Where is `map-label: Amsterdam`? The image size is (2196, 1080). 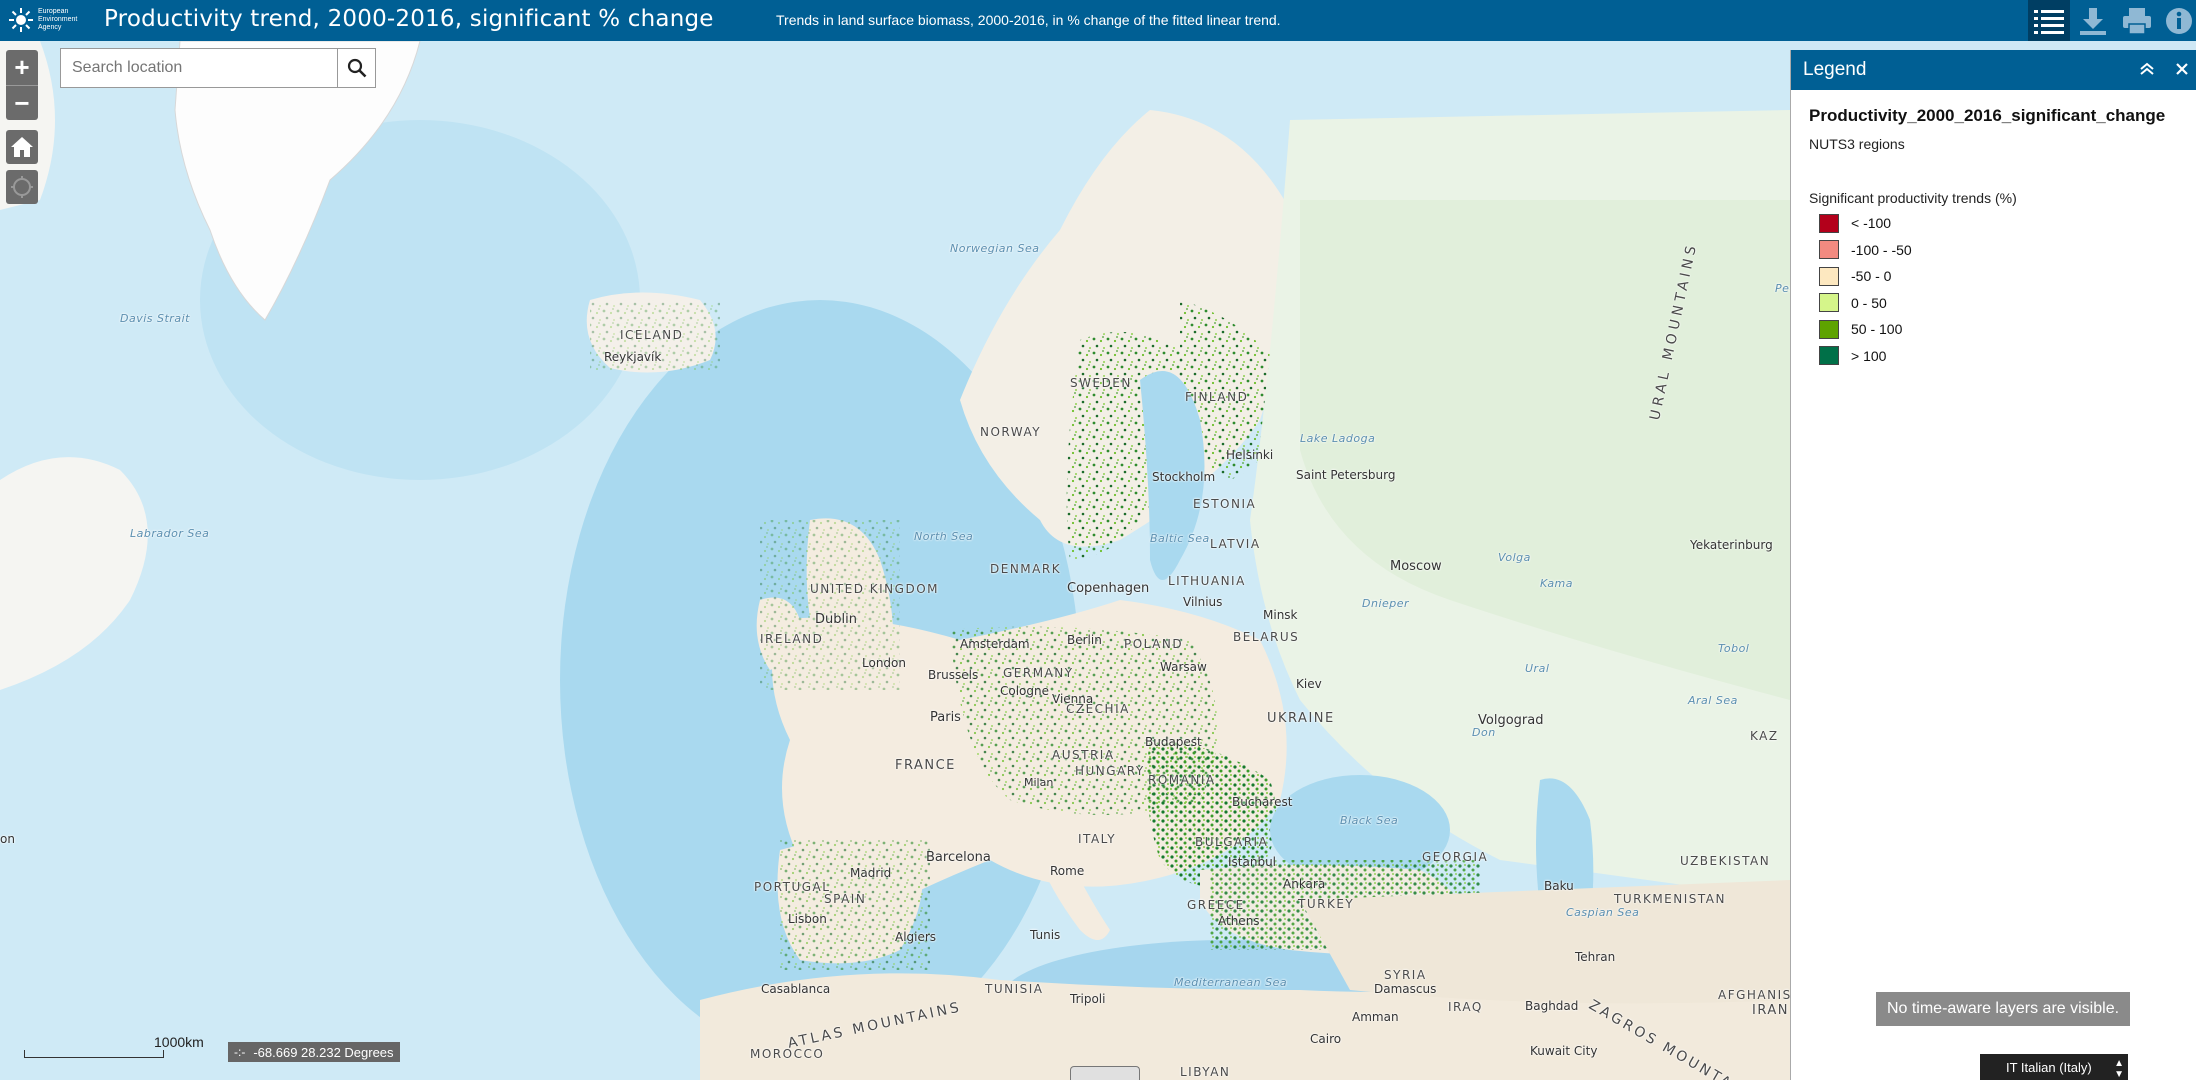
map-label: Amsterdam is located at coordinates (995, 644).